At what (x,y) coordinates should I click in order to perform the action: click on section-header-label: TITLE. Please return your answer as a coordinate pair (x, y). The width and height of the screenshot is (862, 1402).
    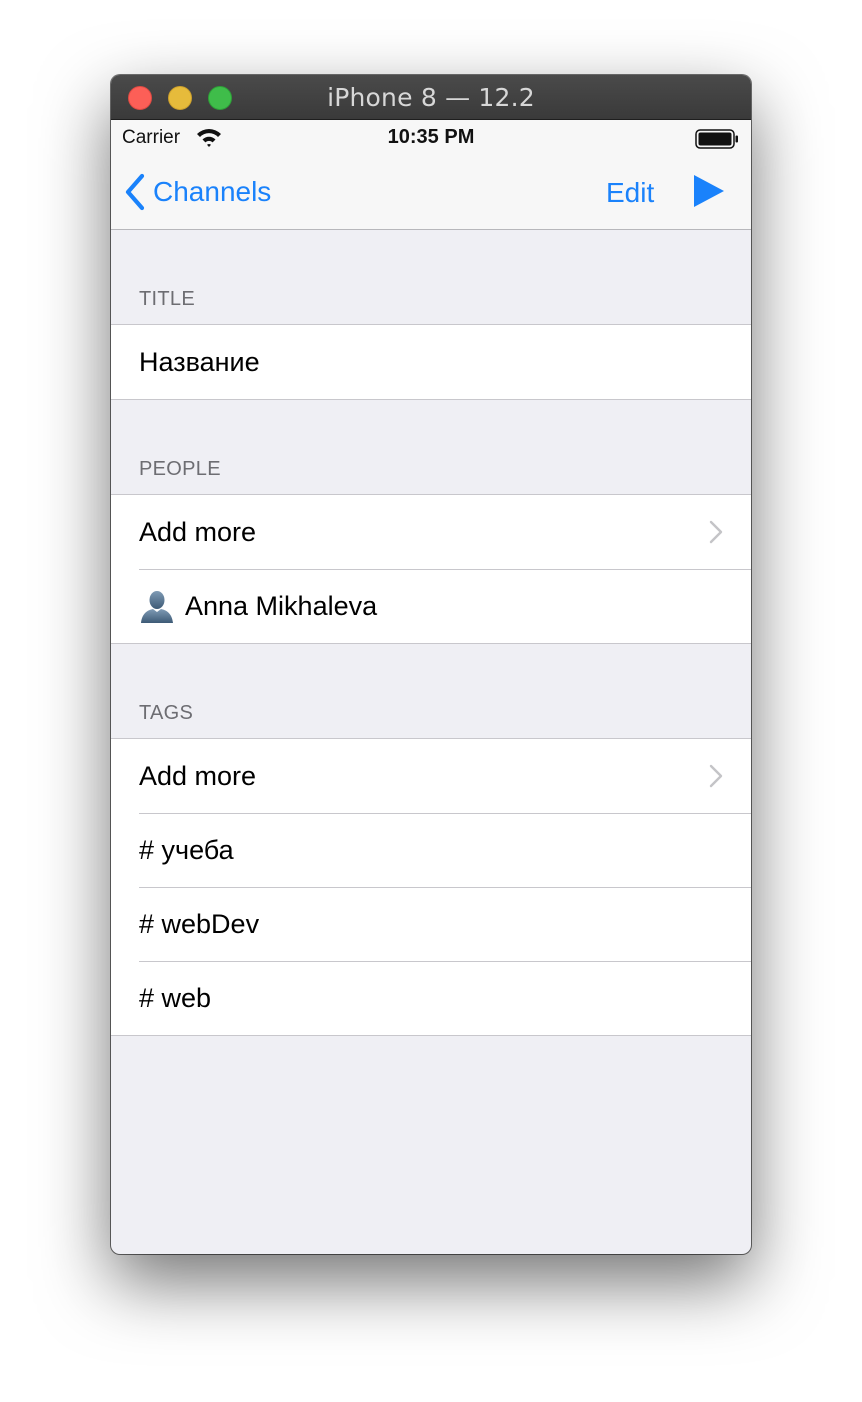
    Looking at the image, I should click on (167, 299).